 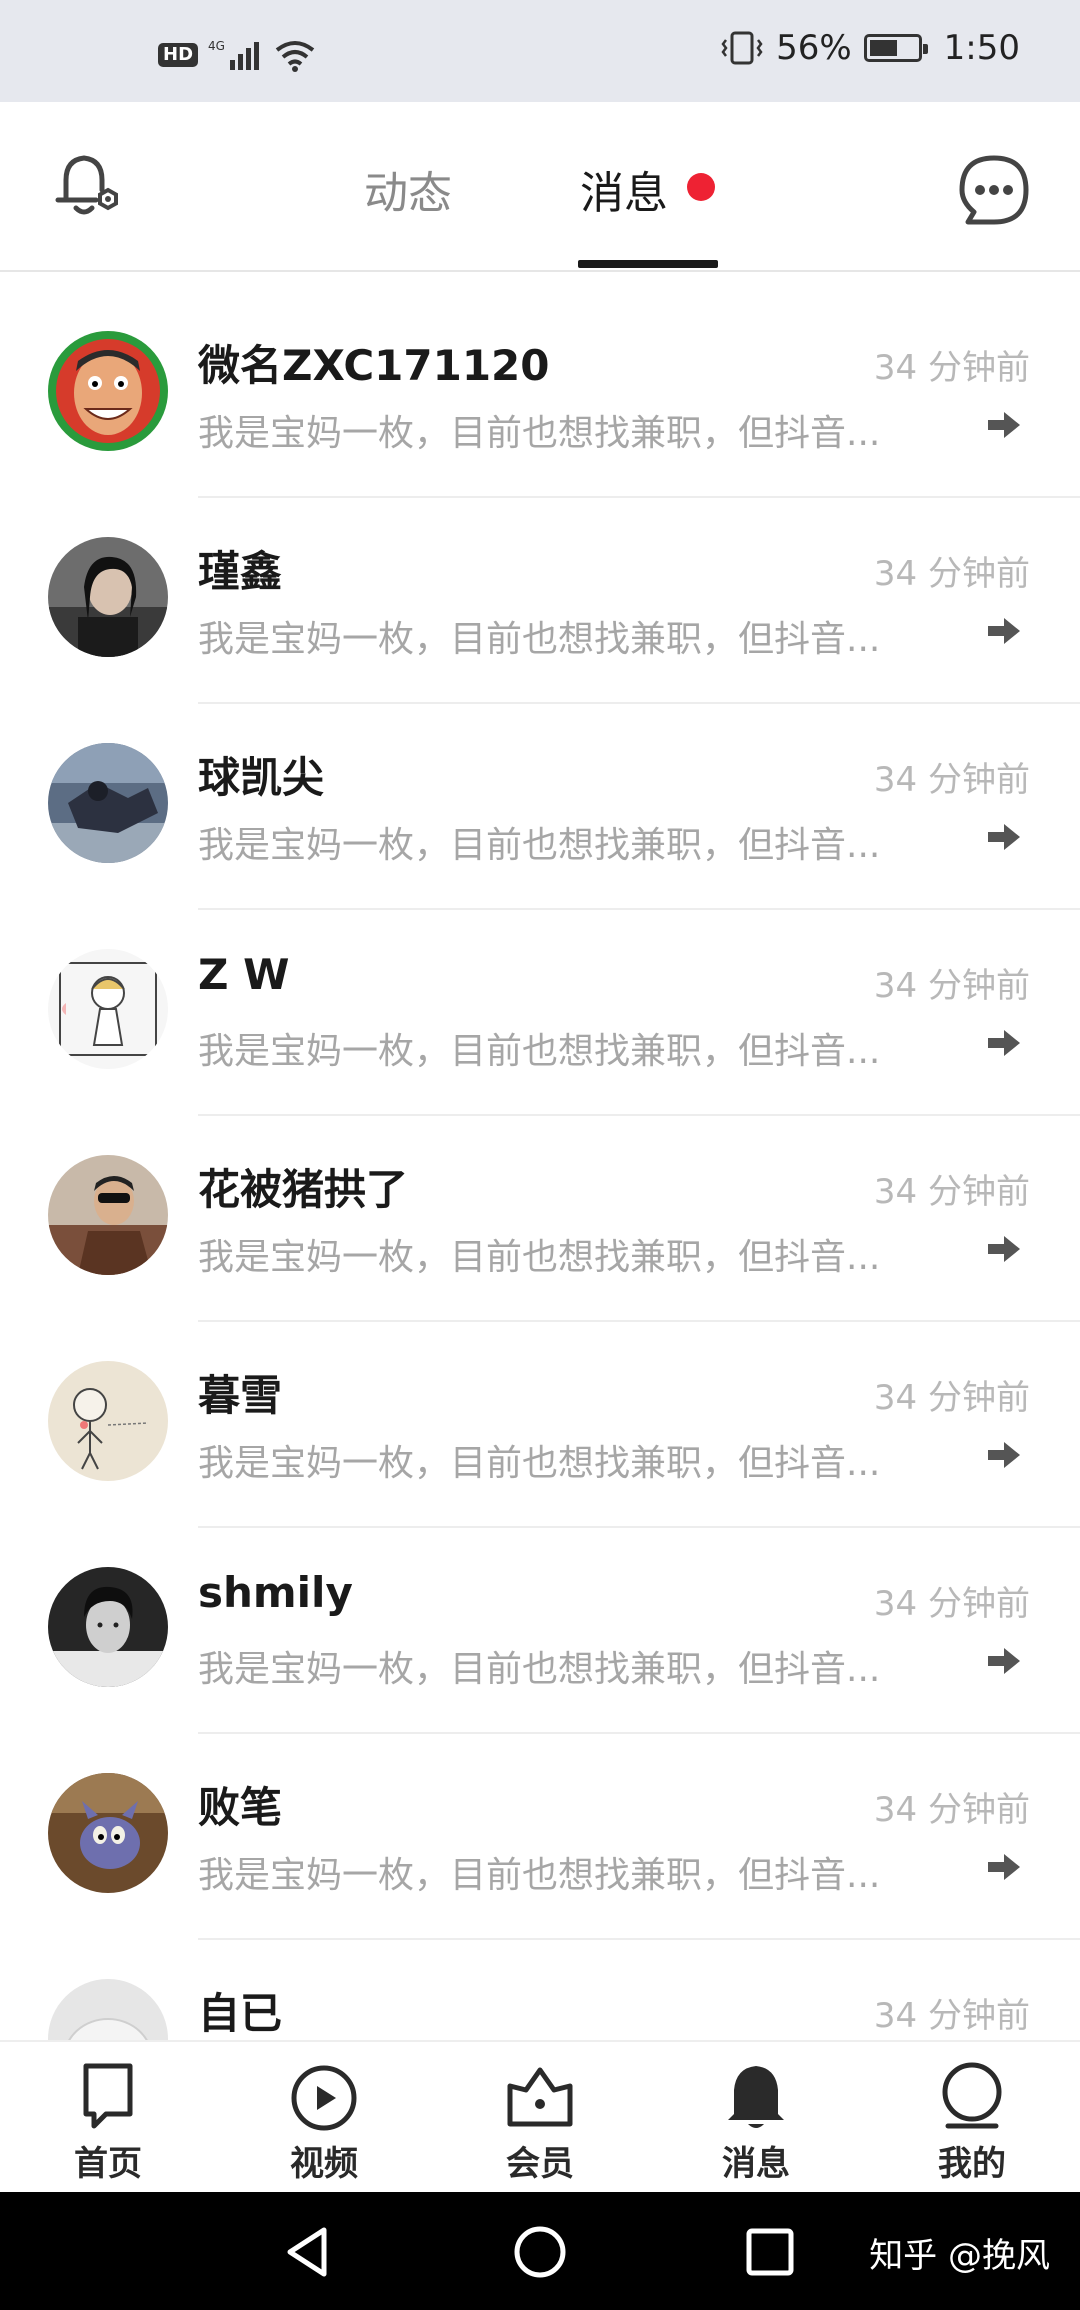 I want to click on profile-circle-icon, so click(x=972, y=2095).